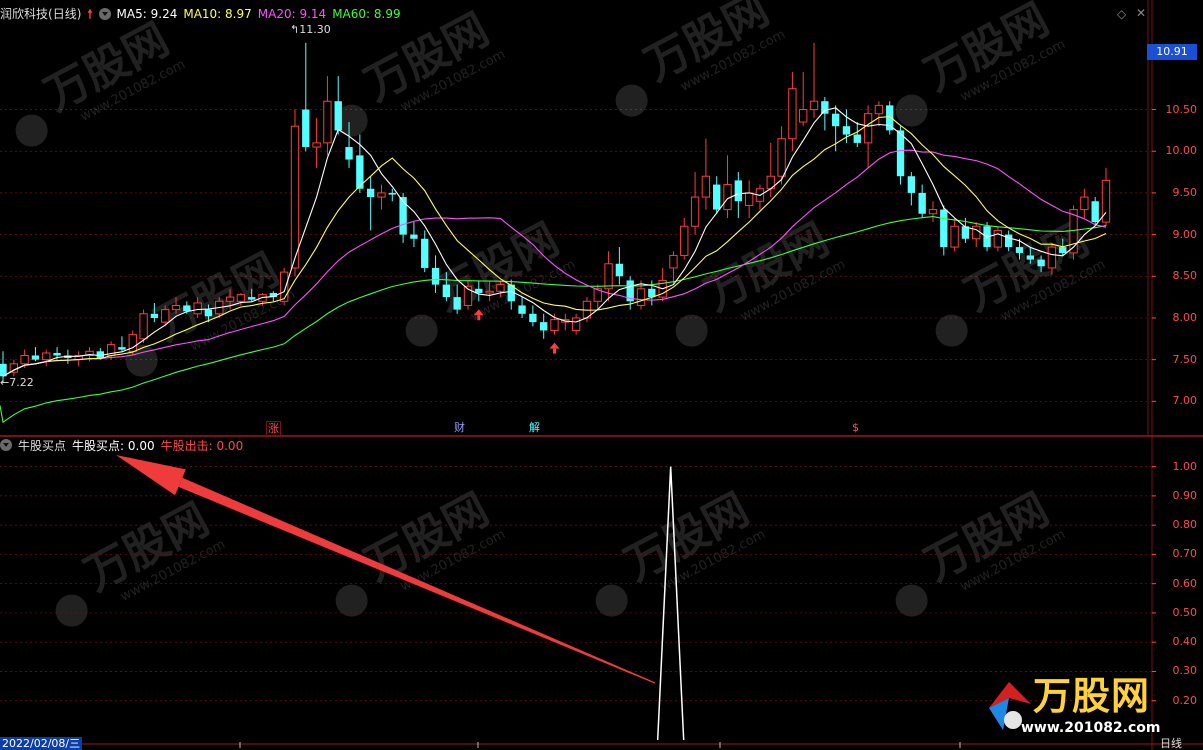 This screenshot has height=750, width=1203. Describe the element at coordinates (1171, 744) in the screenshot. I see `footer-period-tab: 日线` at that location.